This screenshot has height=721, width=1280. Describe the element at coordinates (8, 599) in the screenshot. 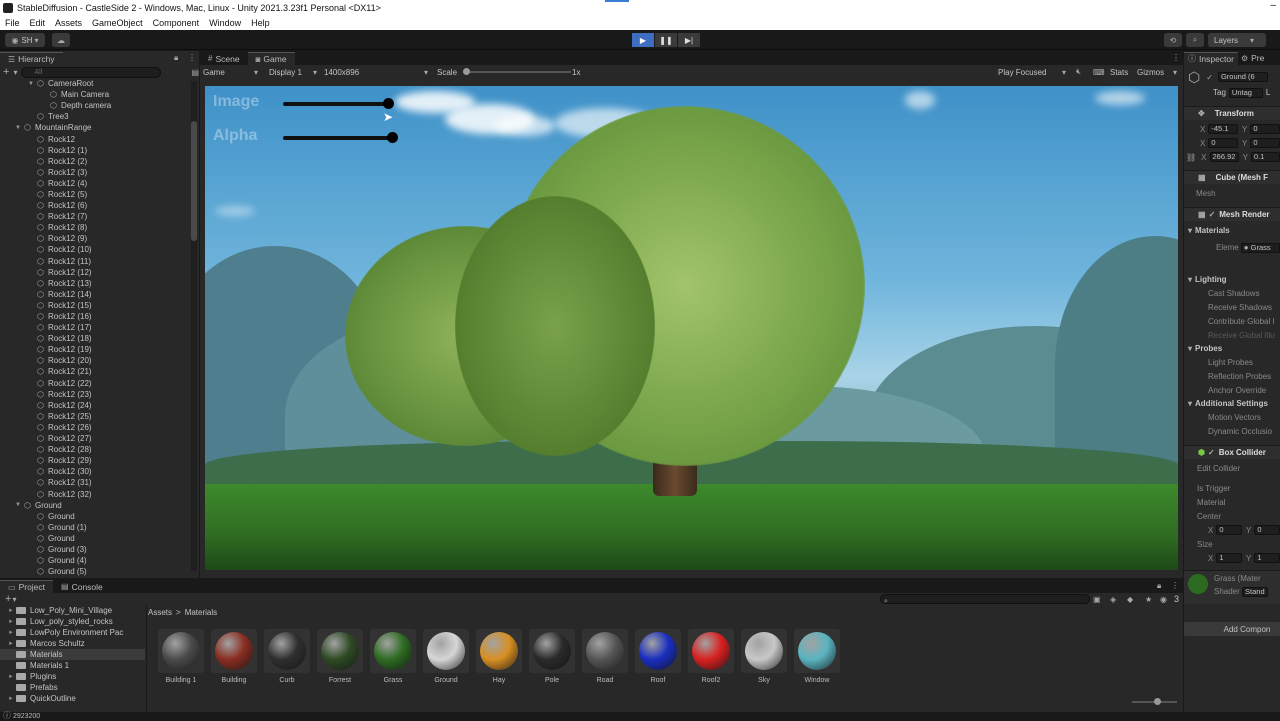

I see `add-icon: +` at that location.